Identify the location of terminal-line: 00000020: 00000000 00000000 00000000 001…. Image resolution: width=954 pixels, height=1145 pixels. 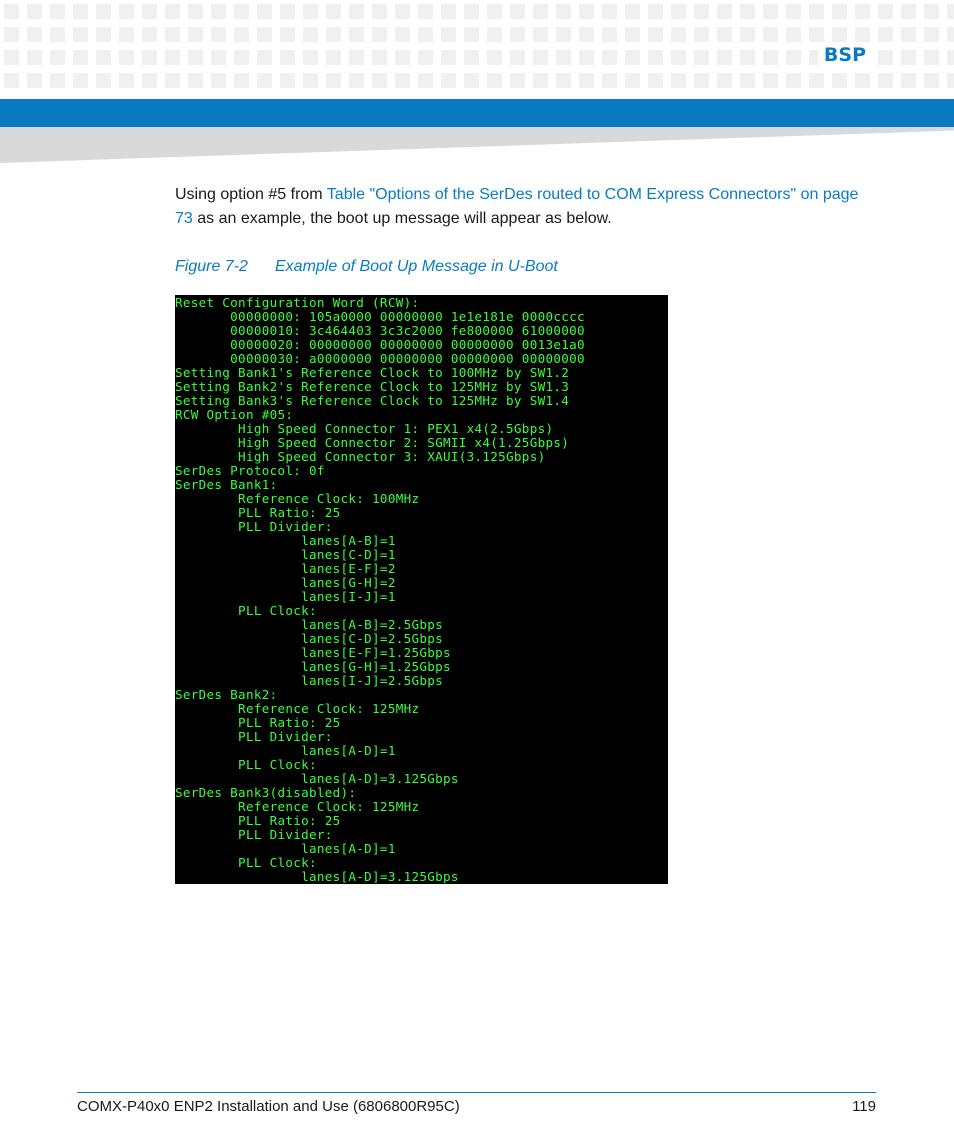
(407, 344).